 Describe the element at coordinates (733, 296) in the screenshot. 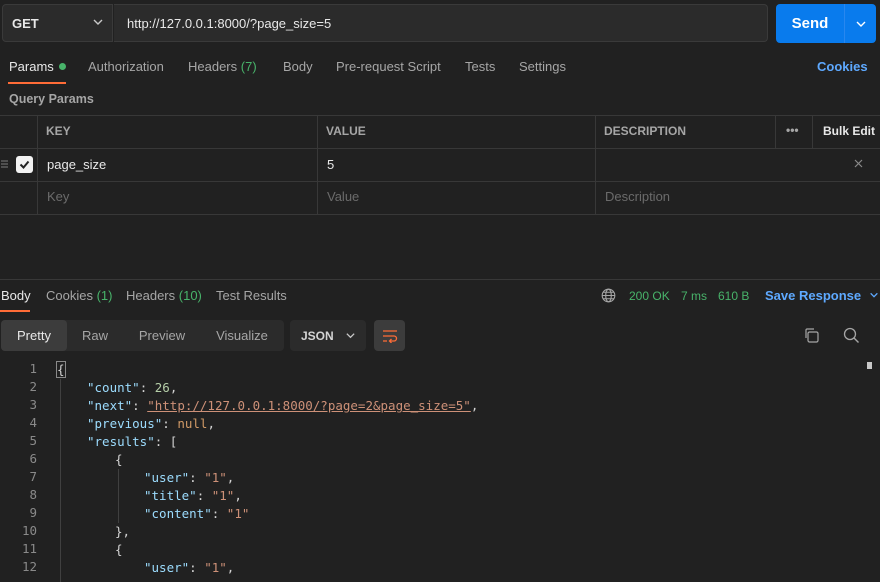

I see `response-size: 610 B` at that location.